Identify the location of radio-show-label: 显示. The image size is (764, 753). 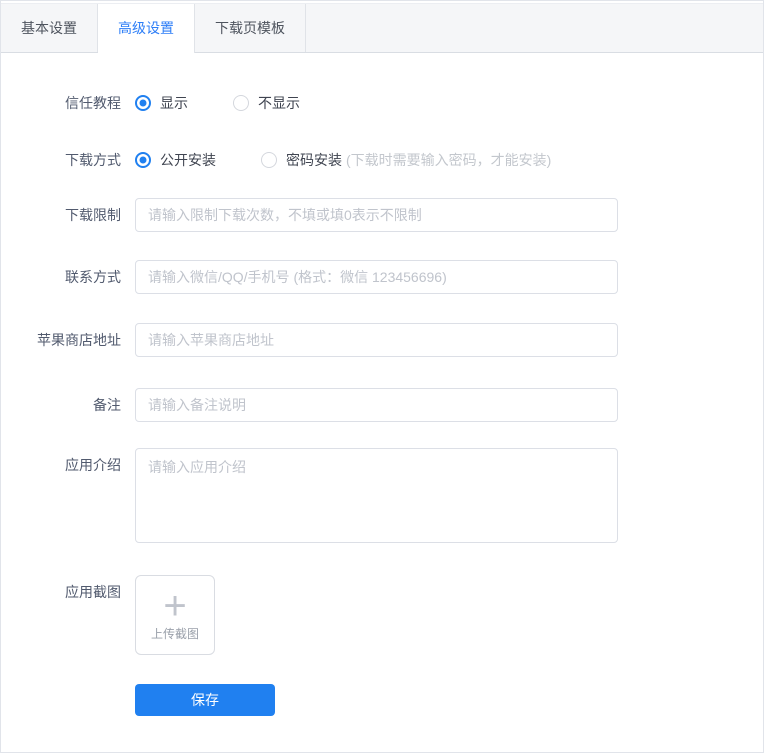
(174, 103).